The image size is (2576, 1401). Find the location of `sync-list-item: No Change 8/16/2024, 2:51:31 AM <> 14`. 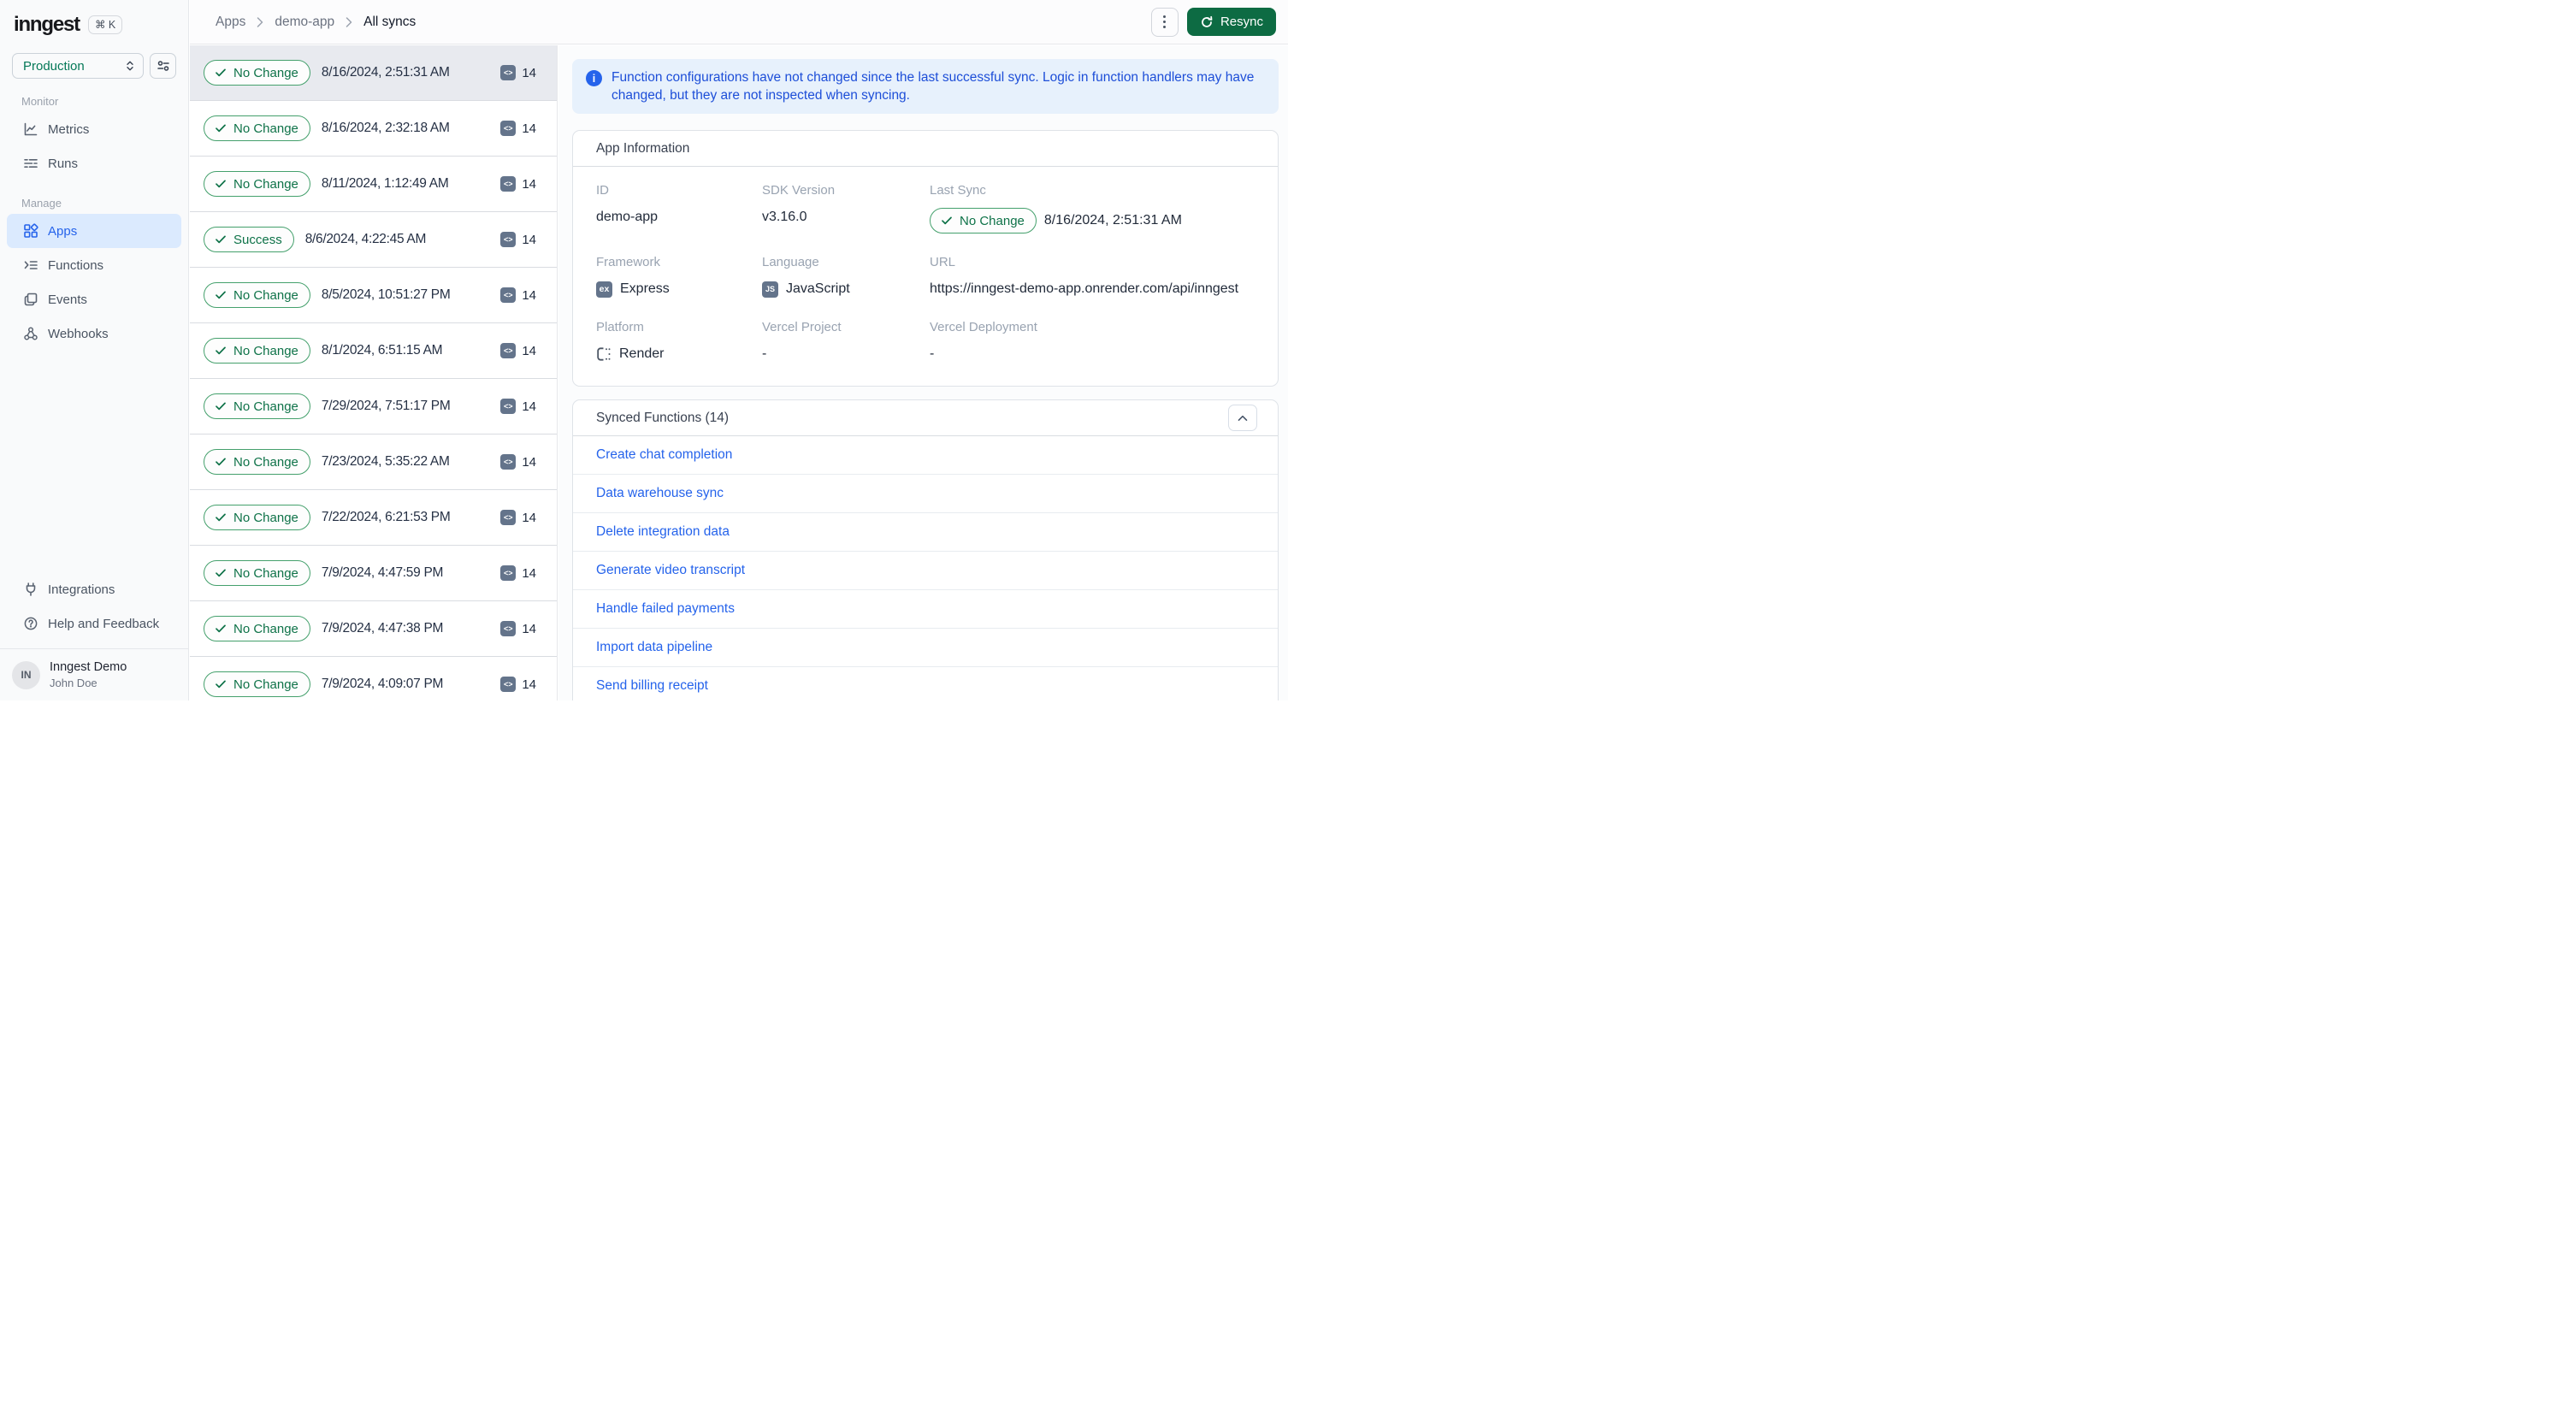

sync-list-item: No Change 8/16/2024, 2:51:31 AM <> 14 is located at coordinates (373, 73).